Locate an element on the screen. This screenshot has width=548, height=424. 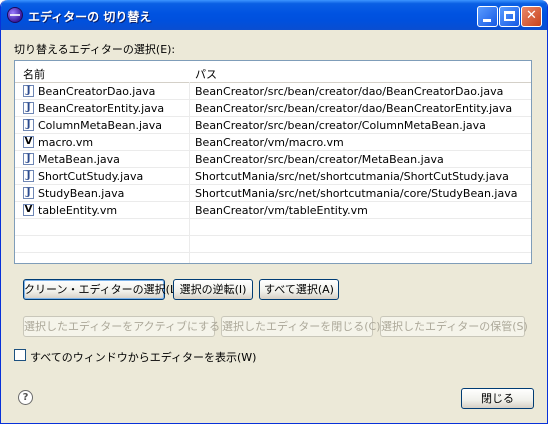
select-clean-editors-button: クリーン・エディターの選択(L) is located at coordinates (101, 289).